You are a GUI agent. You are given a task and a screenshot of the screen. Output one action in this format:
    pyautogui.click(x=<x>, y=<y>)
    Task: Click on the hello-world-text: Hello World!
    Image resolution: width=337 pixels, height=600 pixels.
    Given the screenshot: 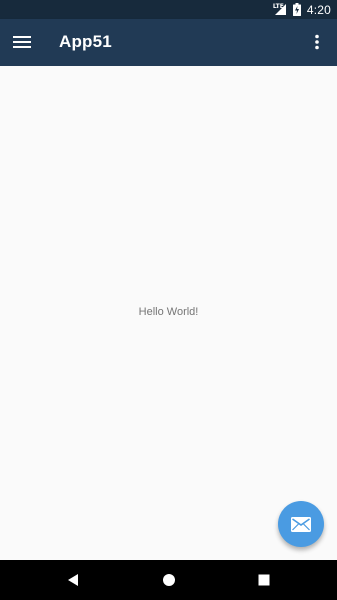 What is the action you would take?
    pyautogui.click(x=168, y=312)
    